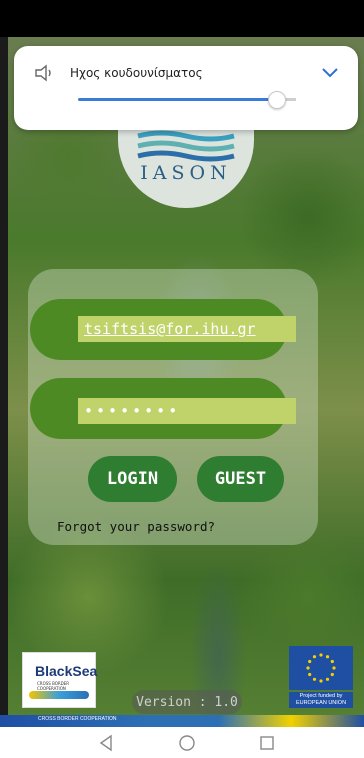 Image resolution: width=364 pixels, height=758 pixels. I want to click on logo-text: IASON, so click(186, 173).